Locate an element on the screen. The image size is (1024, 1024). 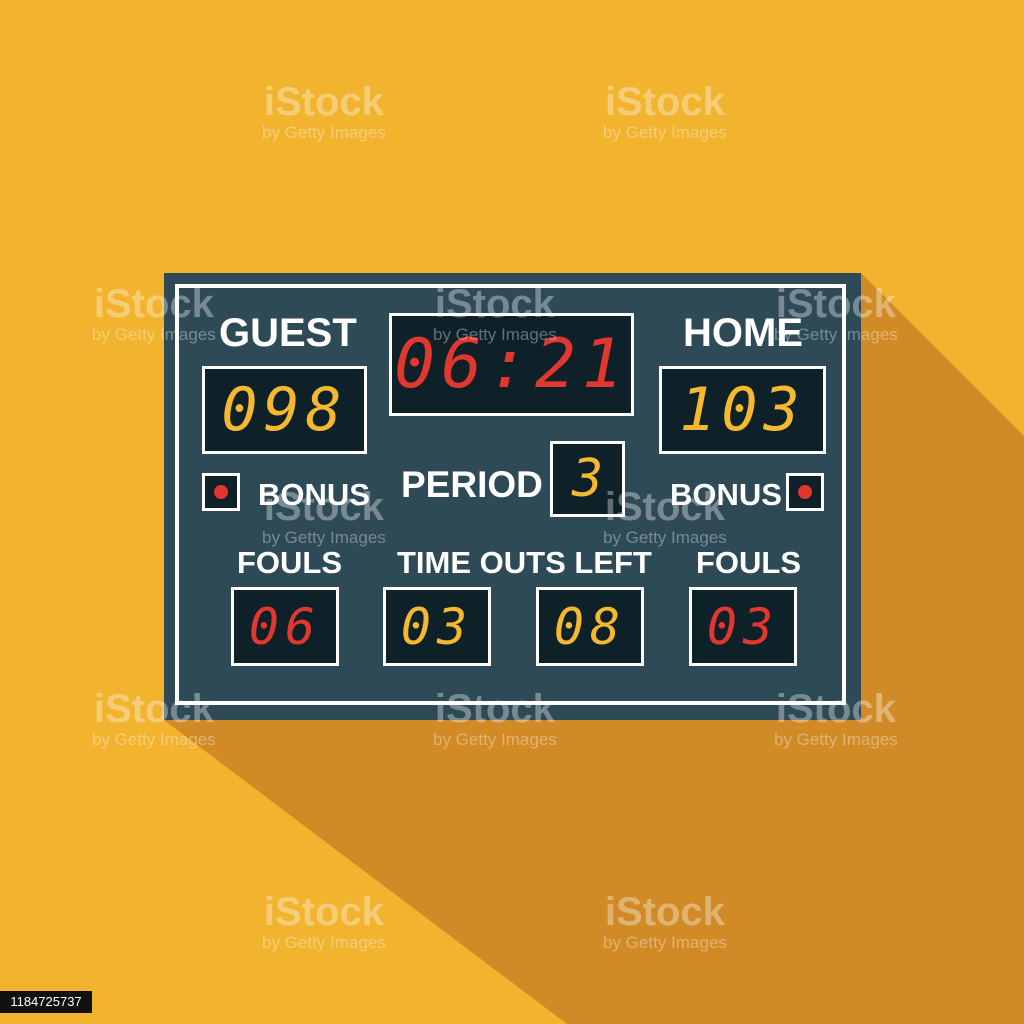
guest-score: 098 is located at coordinates (284, 410).